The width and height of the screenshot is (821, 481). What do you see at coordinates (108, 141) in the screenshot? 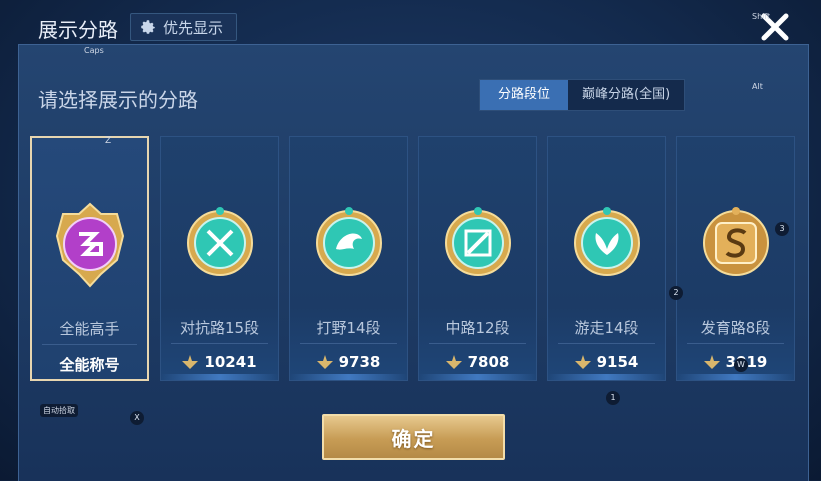
I see `key-hint-z: Z` at bounding box center [108, 141].